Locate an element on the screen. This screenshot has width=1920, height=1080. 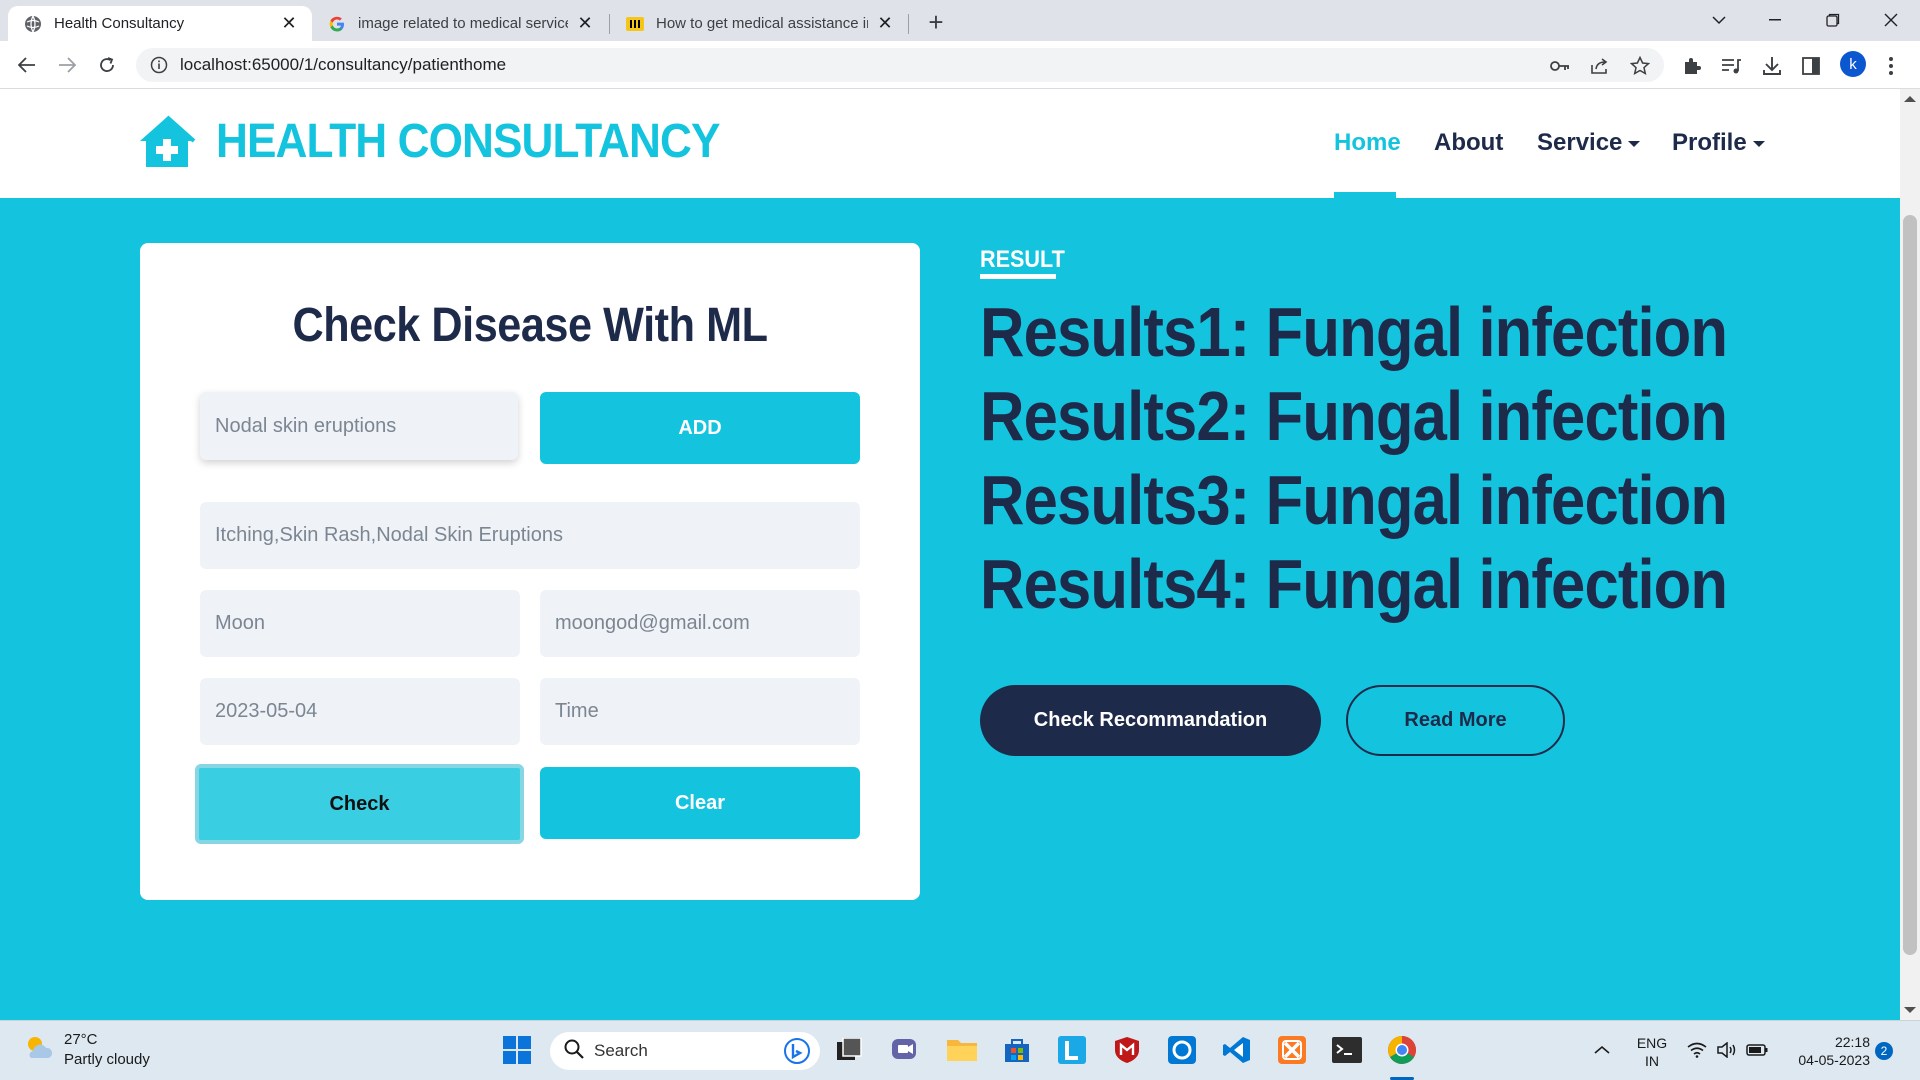
check-recommendation-button: Check Recommandation is located at coordinates (1150, 720).